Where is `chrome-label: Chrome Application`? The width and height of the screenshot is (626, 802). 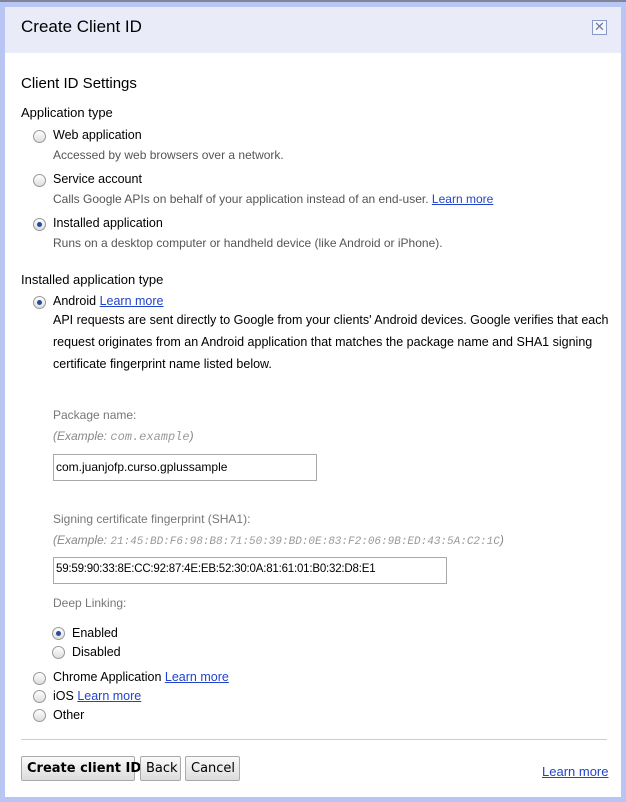 chrome-label: Chrome Application is located at coordinates (107, 677).